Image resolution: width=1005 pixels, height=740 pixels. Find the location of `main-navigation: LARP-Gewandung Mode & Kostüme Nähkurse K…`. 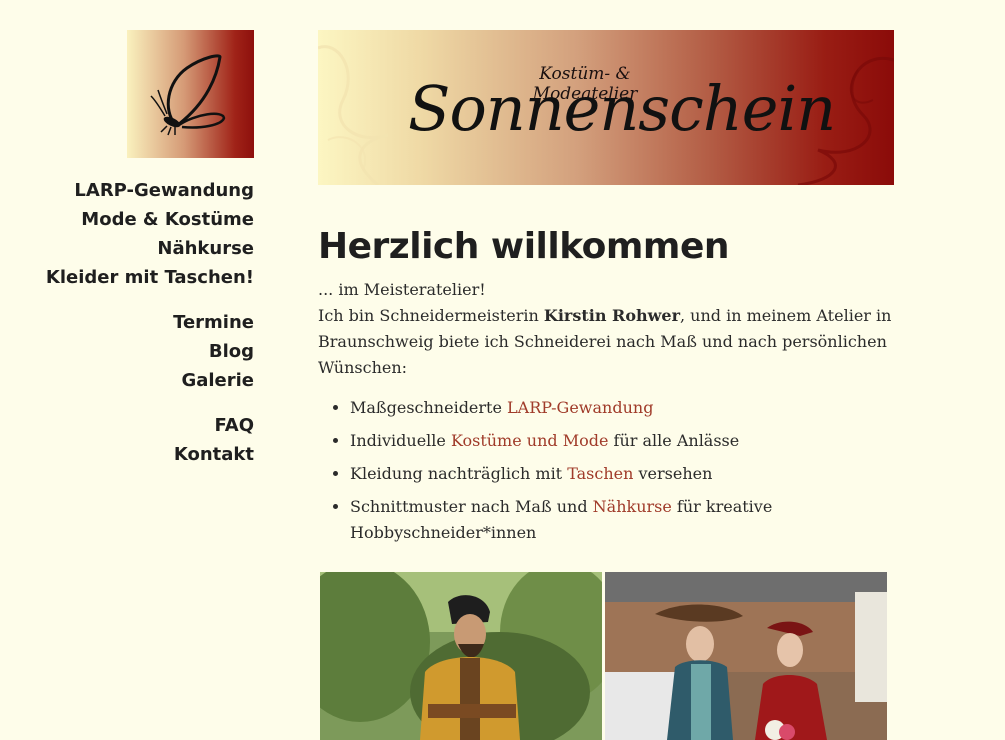

main-navigation: LARP-Gewandung Mode & Kostüme Nähkurse K… is located at coordinates (137, 330).